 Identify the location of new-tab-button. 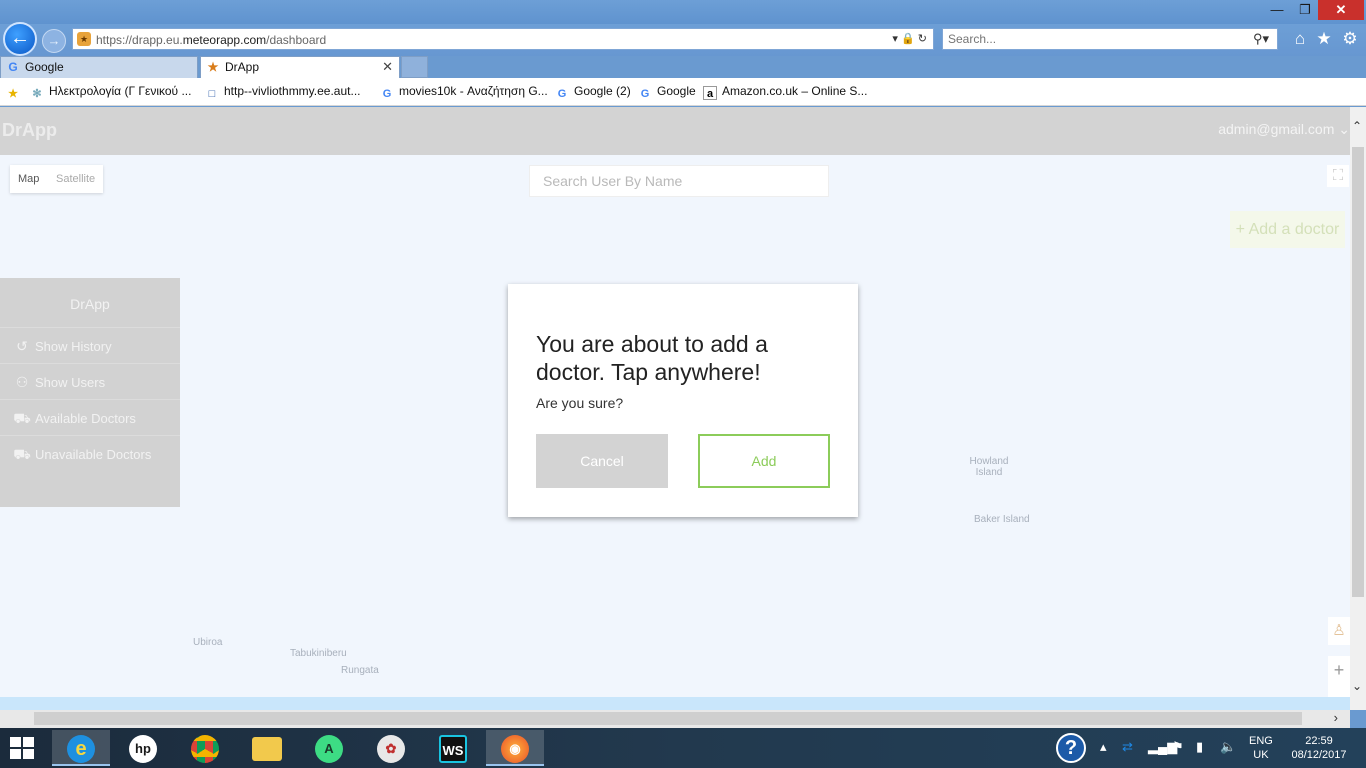
(414, 67).